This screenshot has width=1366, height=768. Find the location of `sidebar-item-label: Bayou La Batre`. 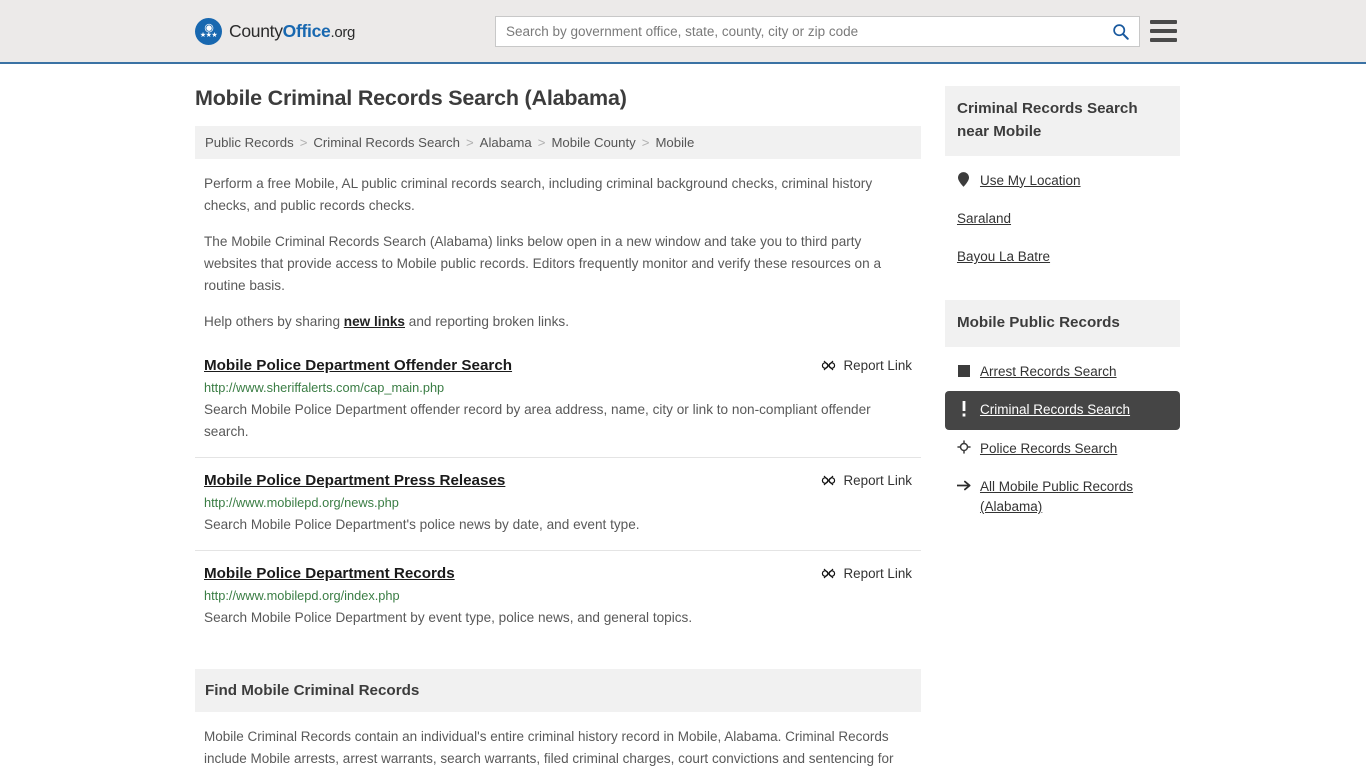

sidebar-item-label: Bayou La Batre is located at coordinates (1003, 257).